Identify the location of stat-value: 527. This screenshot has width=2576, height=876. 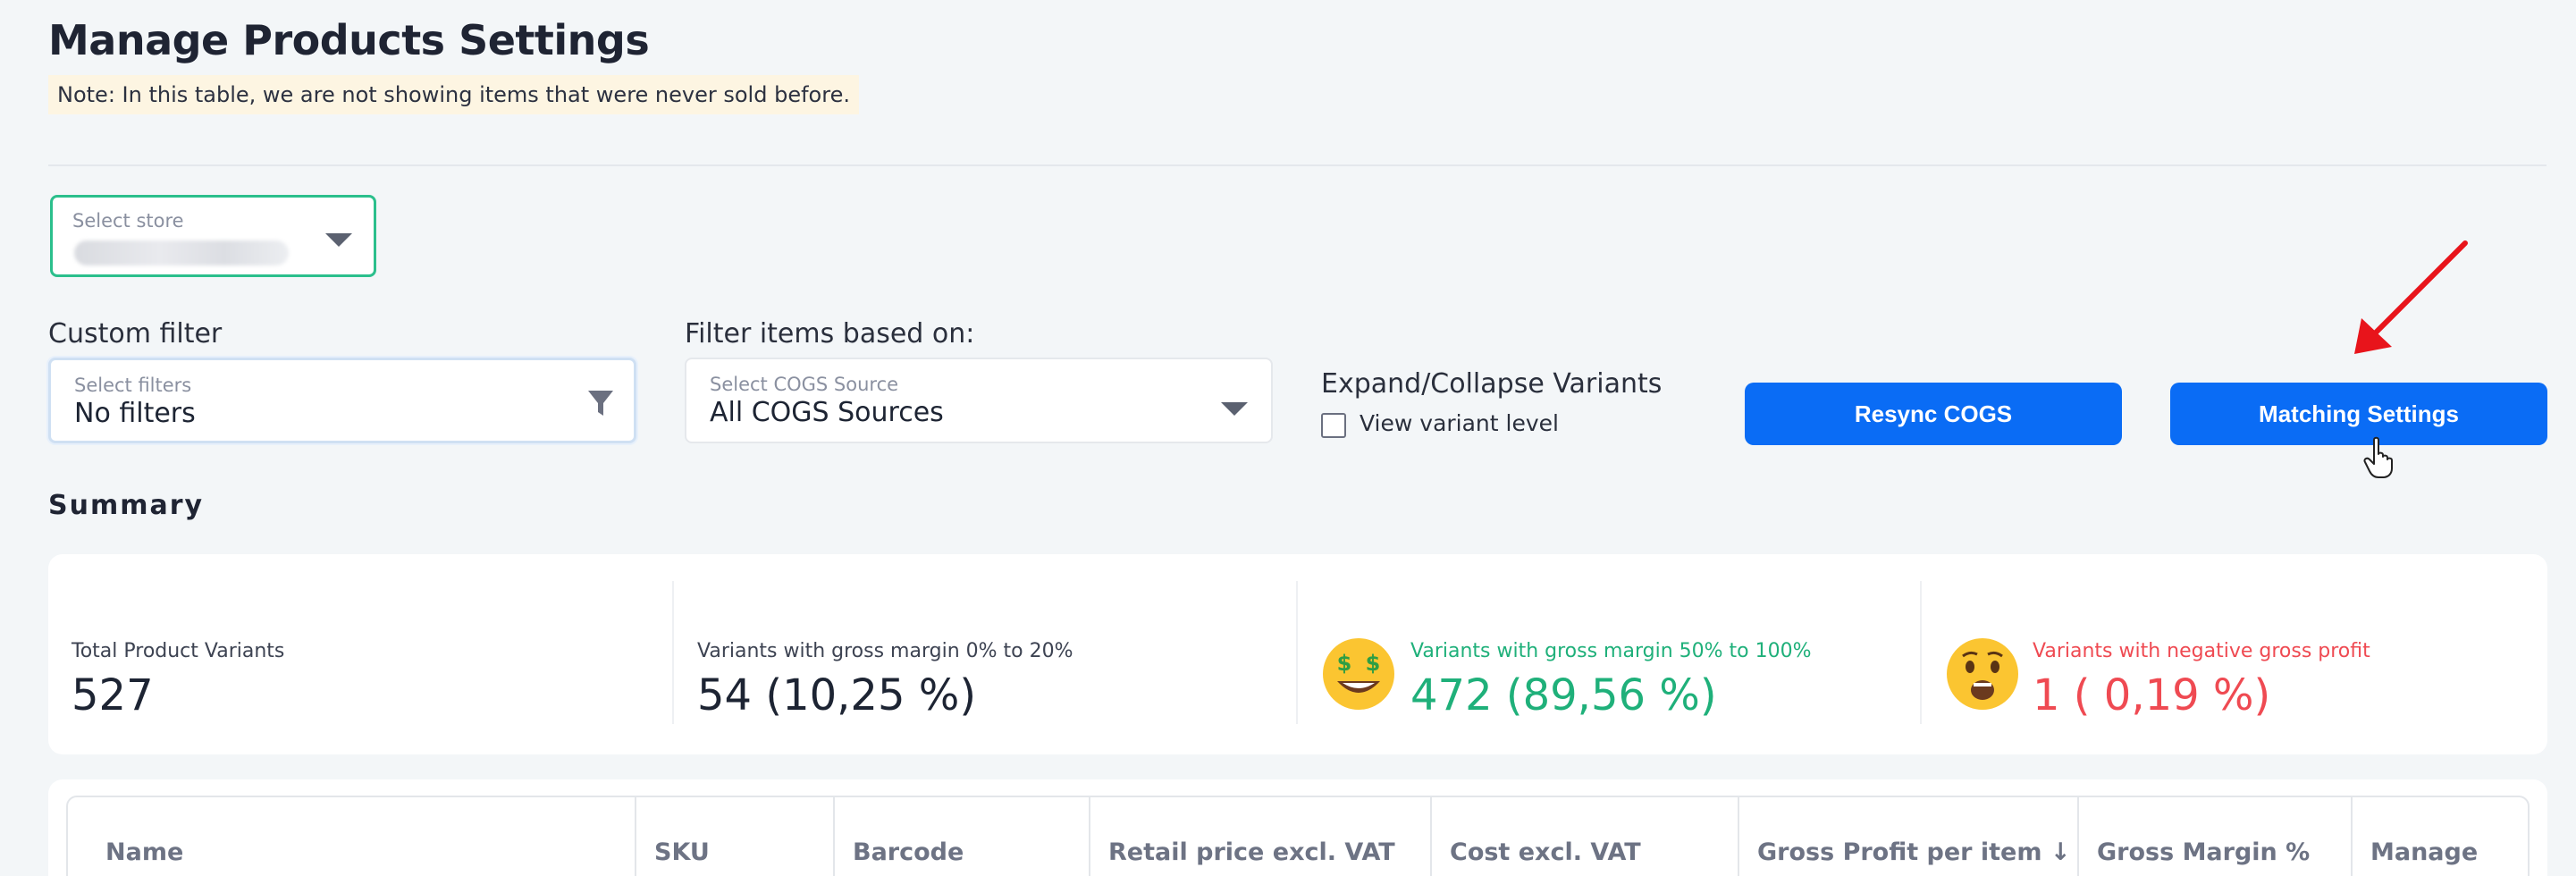
(113, 695).